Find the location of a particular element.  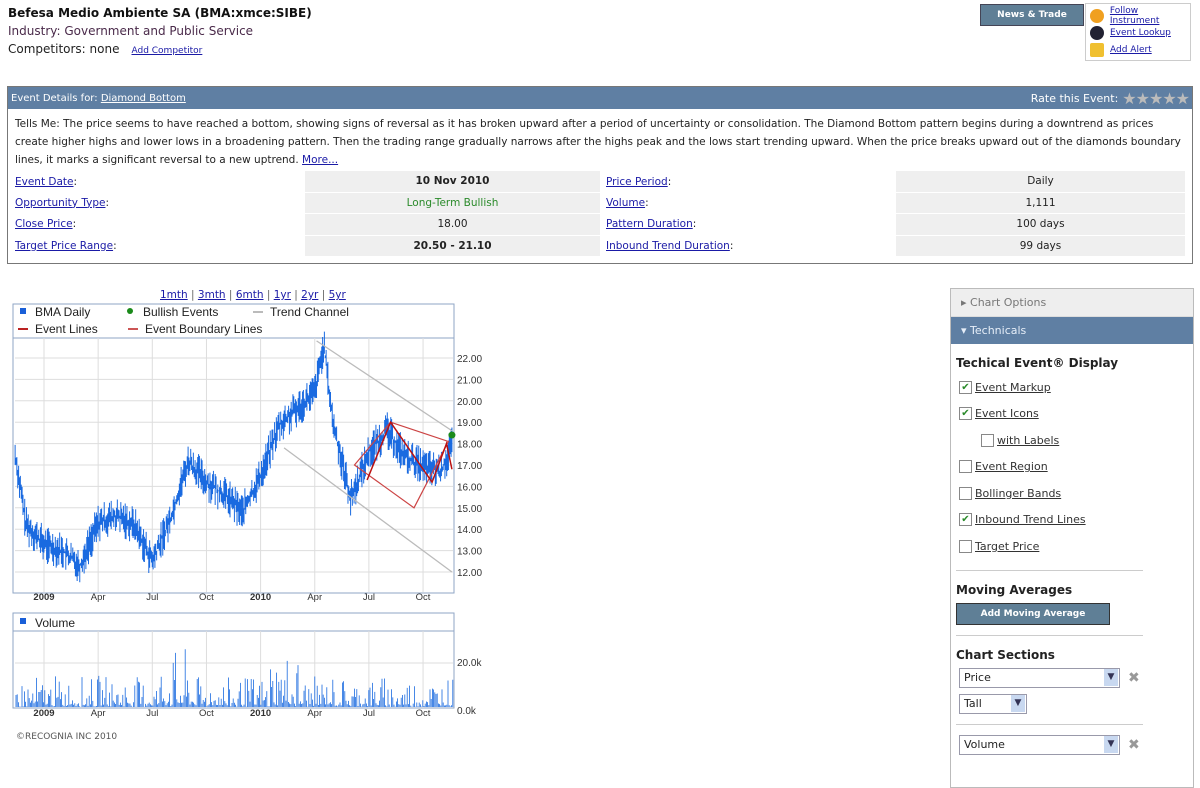

add-competitor-link: Add Competitor is located at coordinates (166, 51).